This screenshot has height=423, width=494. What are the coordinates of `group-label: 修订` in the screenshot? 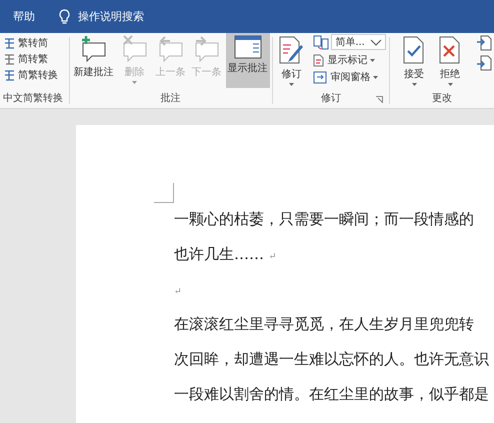 It's located at (330, 98).